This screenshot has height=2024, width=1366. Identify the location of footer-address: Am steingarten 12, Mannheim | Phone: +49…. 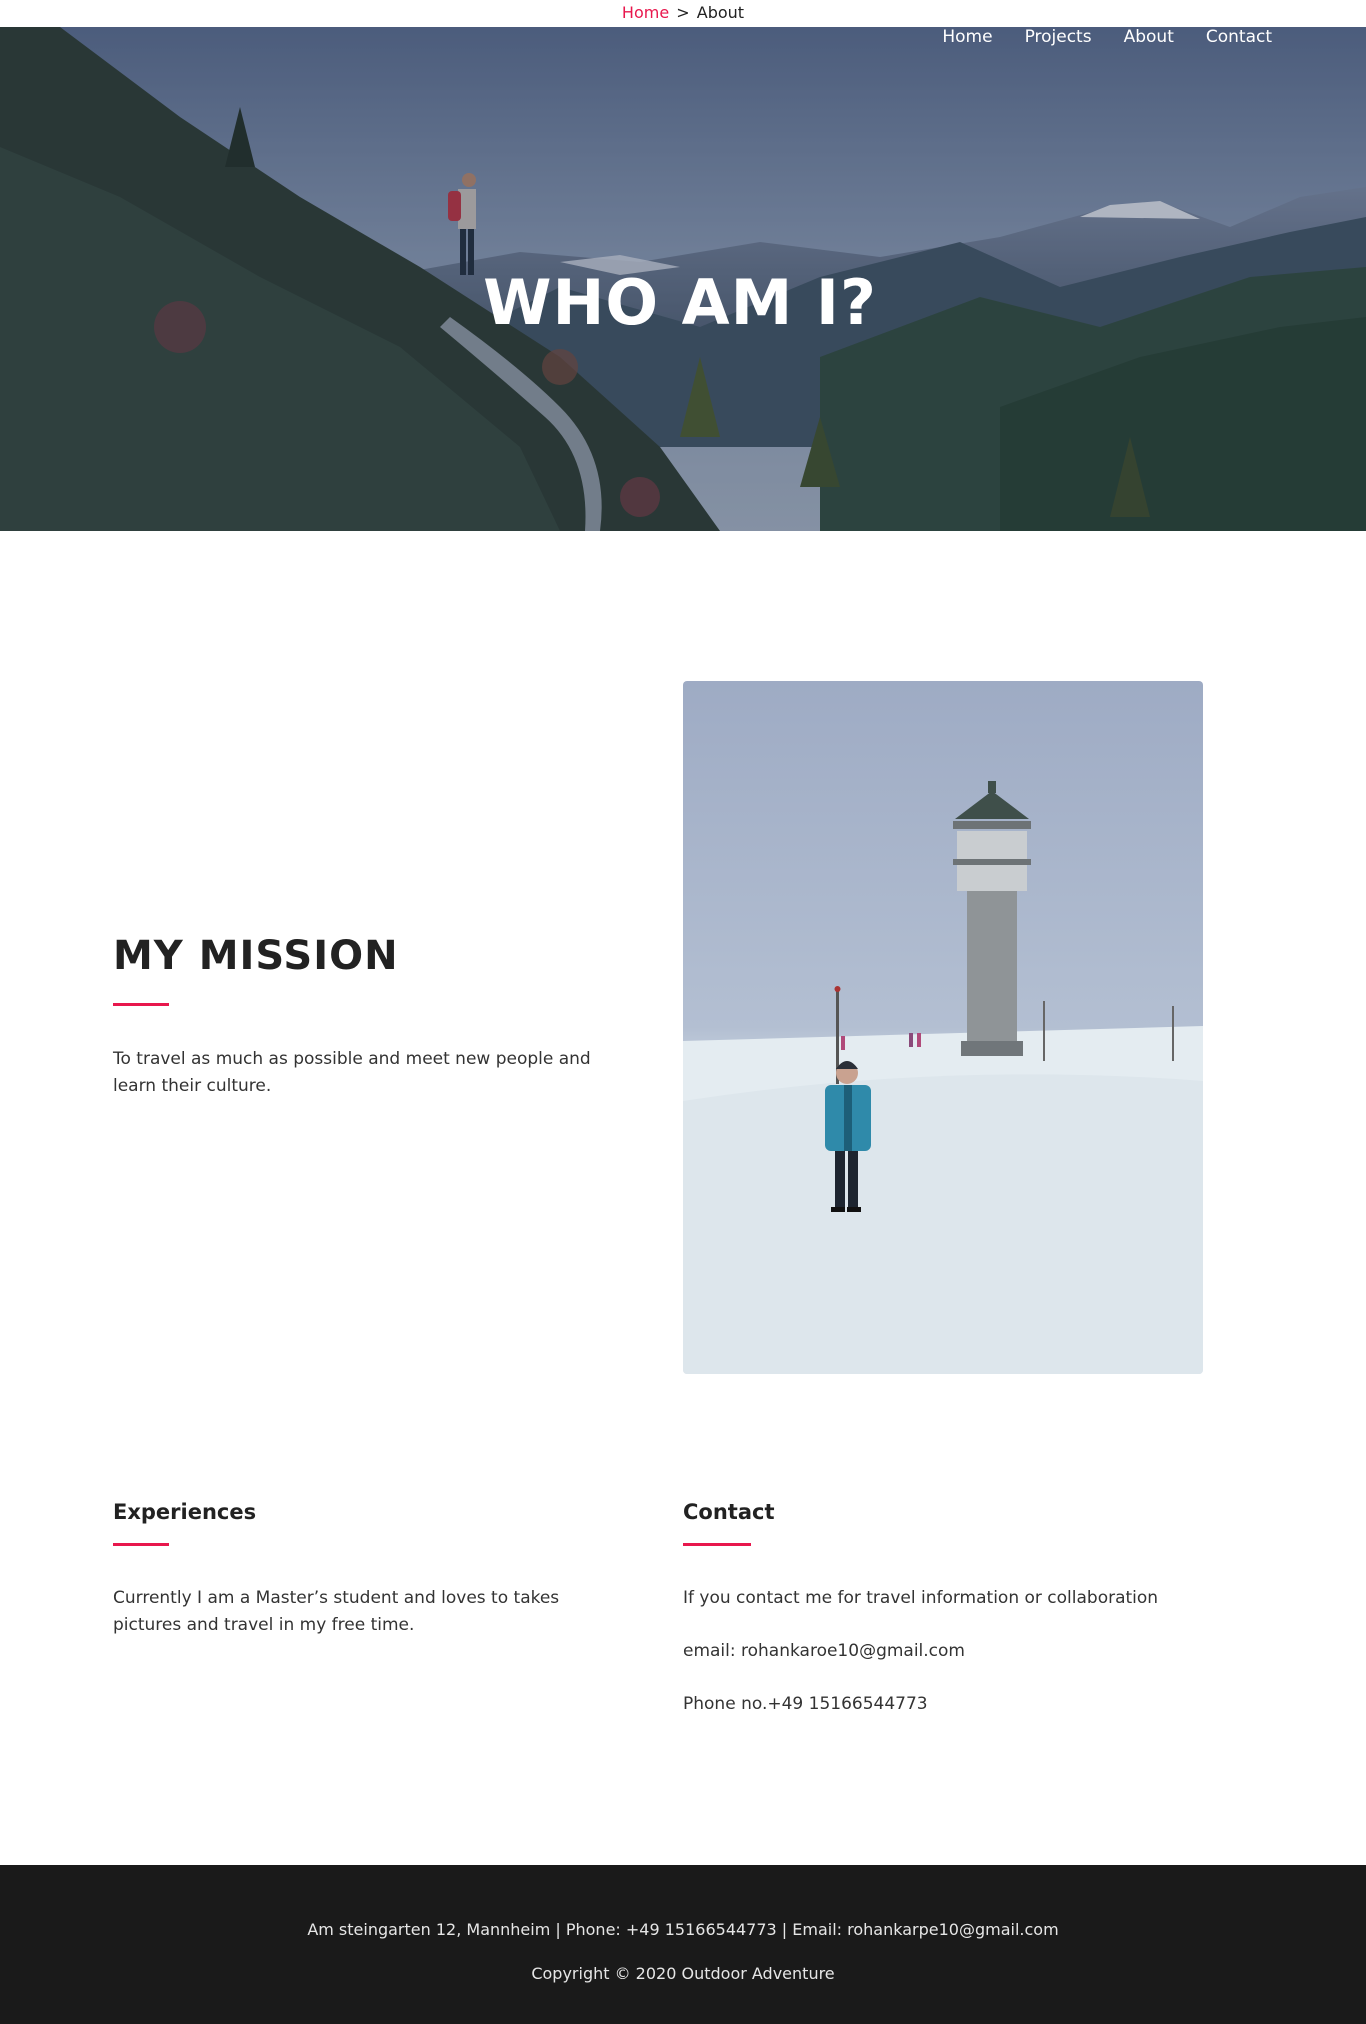
(683, 1929).